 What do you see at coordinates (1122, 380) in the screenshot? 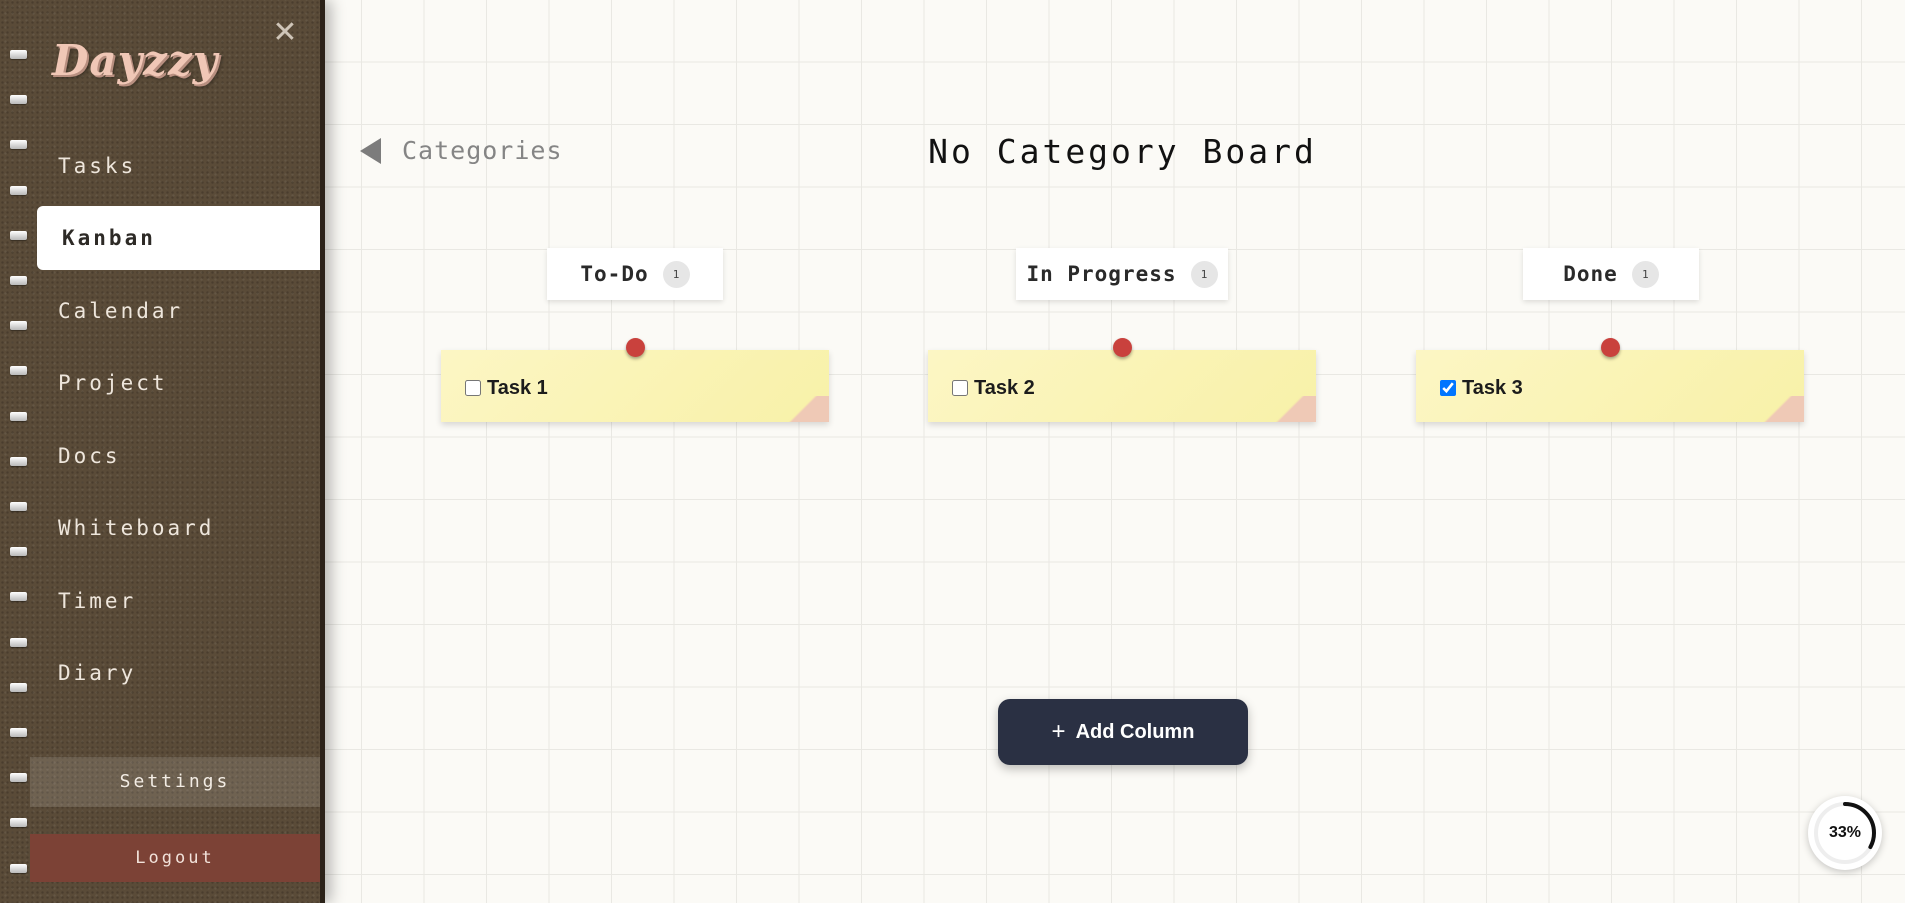
I see `task-card: Task 2` at bounding box center [1122, 380].